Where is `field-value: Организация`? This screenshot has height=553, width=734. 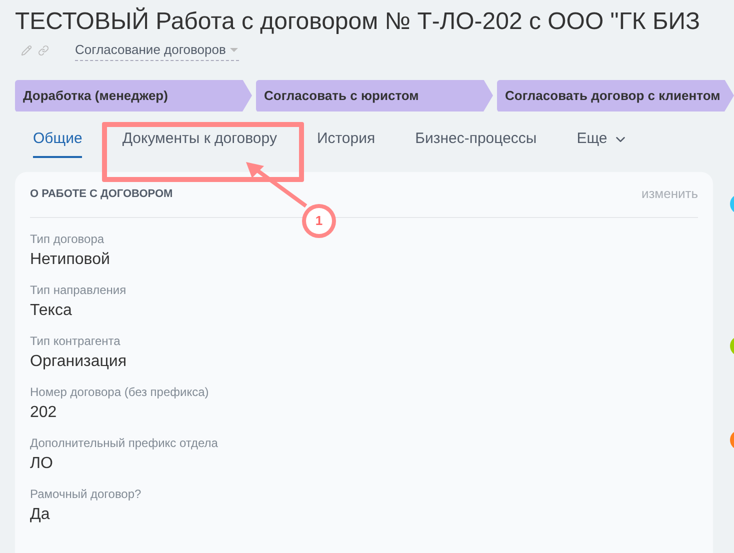 field-value: Организация is located at coordinates (79, 362).